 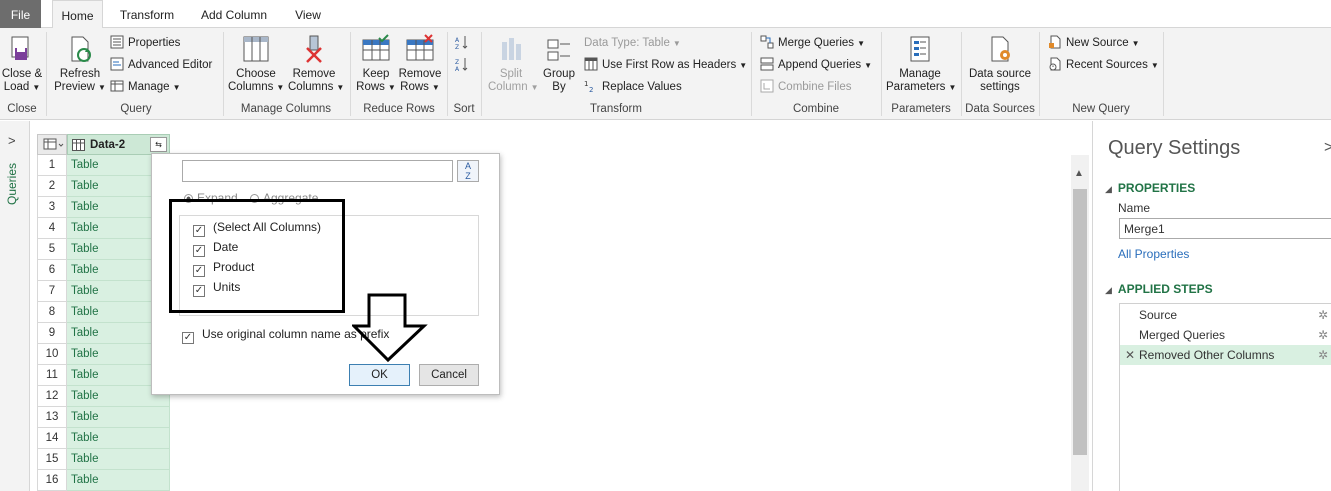 What do you see at coordinates (52, 417) in the screenshot?
I see `row-number: 13` at bounding box center [52, 417].